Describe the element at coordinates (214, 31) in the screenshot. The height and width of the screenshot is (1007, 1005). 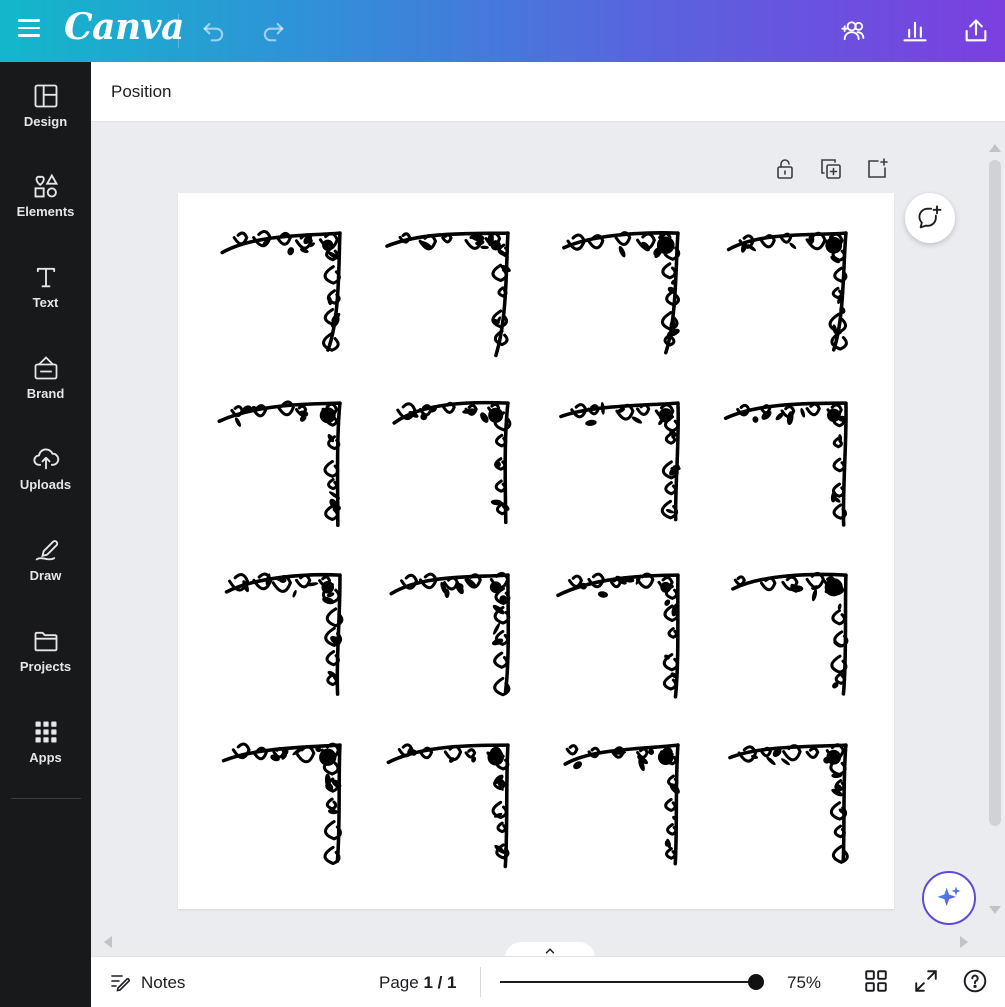
I see `undo-icon` at that location.